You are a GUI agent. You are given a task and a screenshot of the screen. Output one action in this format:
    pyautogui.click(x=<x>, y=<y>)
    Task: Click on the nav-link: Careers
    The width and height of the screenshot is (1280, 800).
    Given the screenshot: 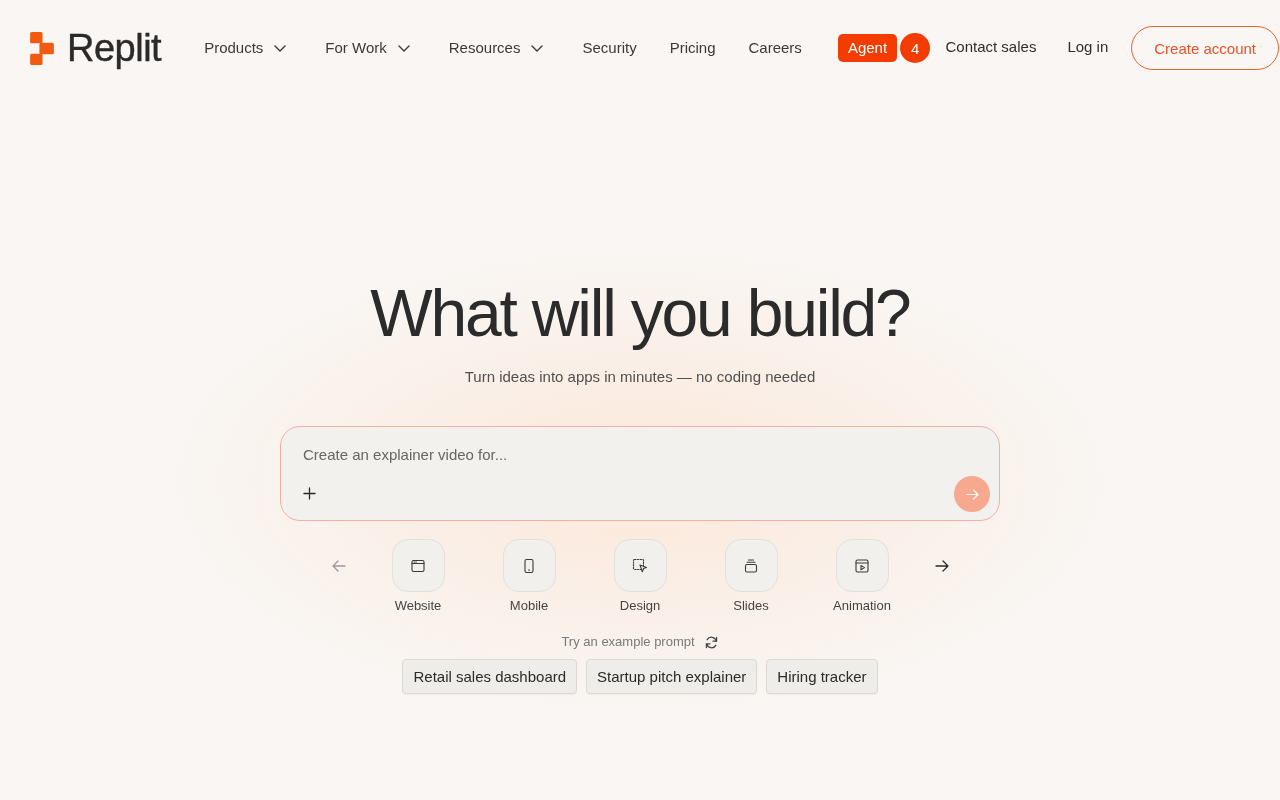 What is the action you would take?
    pyautogui.click(x=775, y=48)
    